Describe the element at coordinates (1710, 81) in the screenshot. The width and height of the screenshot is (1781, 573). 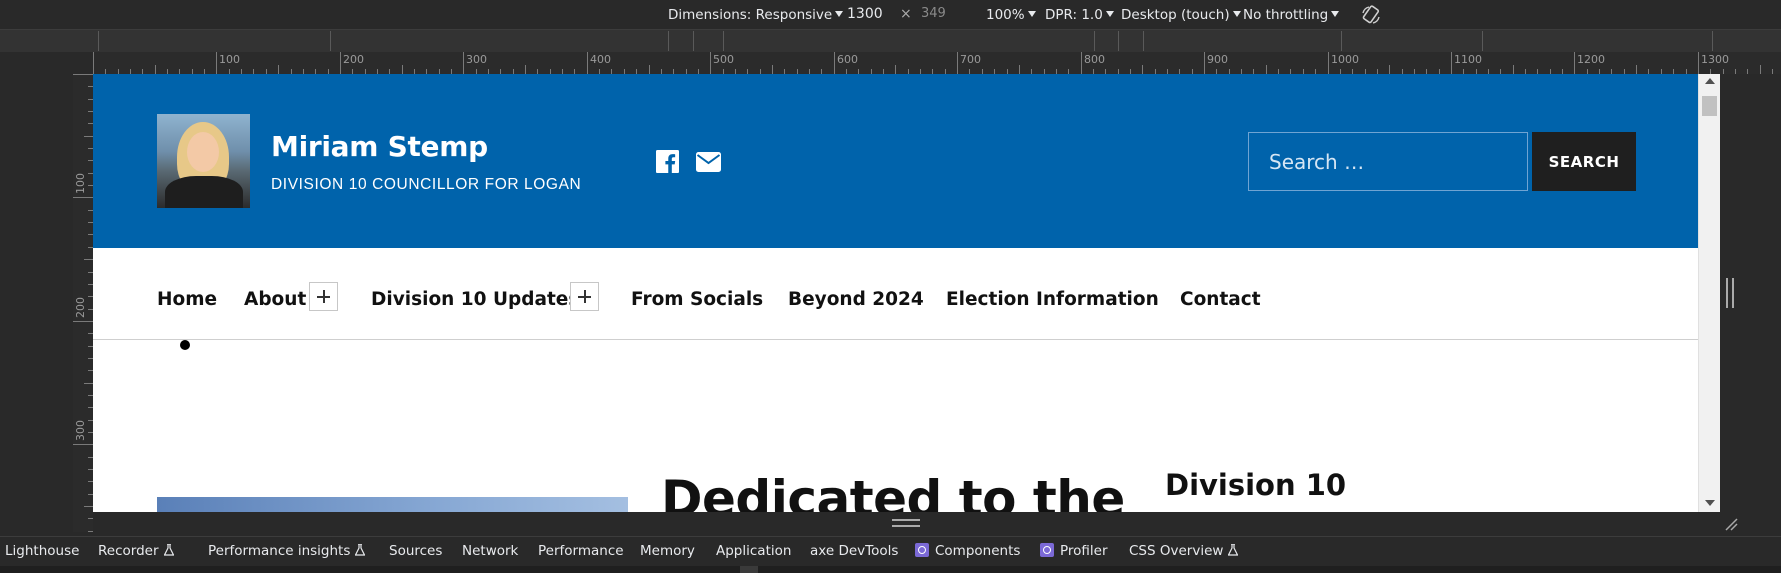
I see `scroll-up-arrow-icon` at that location.